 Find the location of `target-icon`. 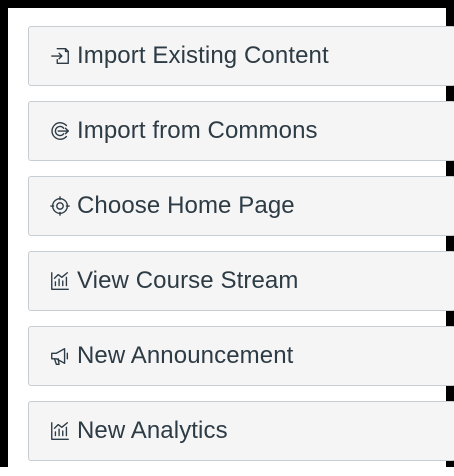

target-icon is located at coordinates (60, 206).